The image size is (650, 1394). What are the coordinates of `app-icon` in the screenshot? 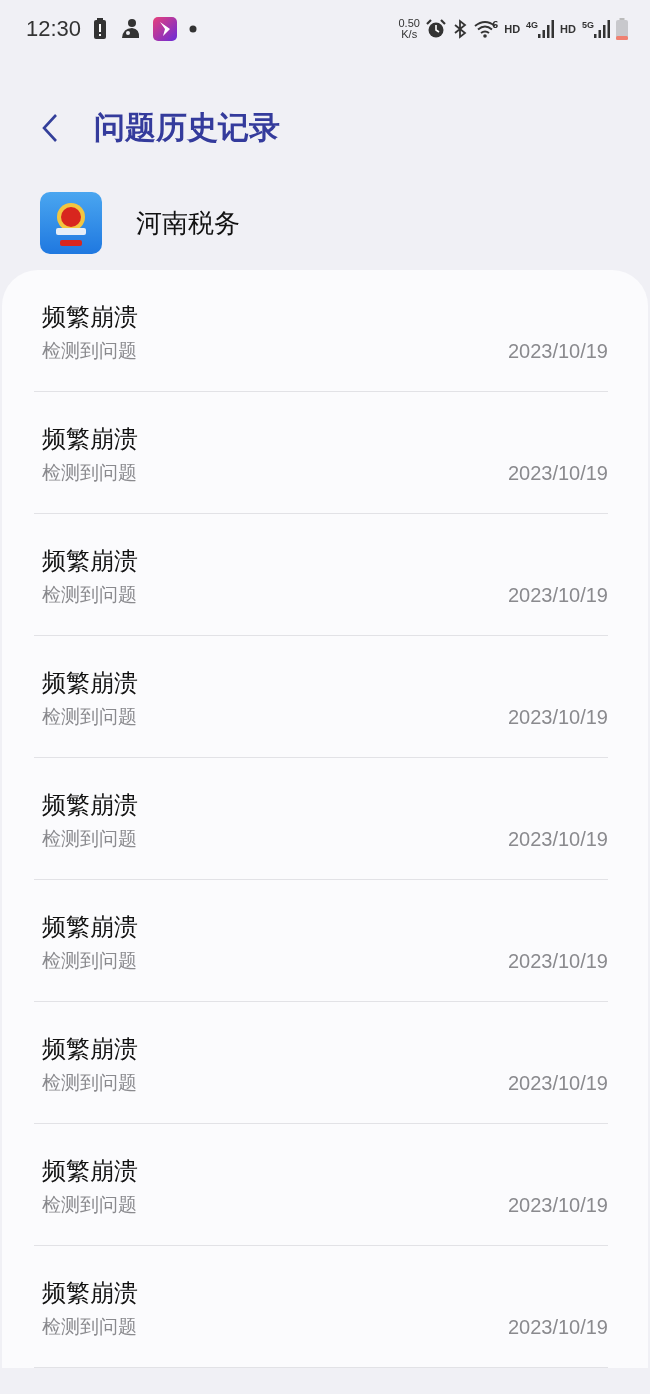 It's located at (165, 29).